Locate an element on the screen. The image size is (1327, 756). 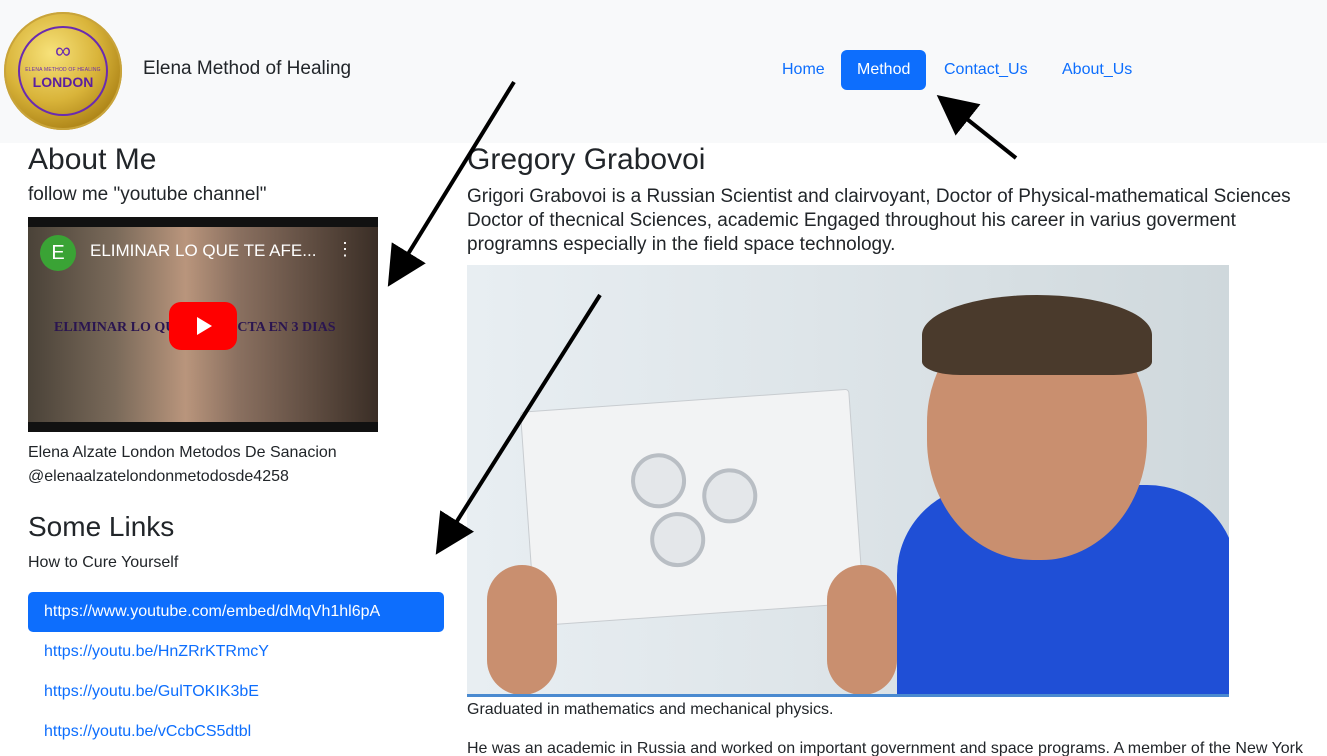
nav-home: Home is located at coordinates (803, 70).